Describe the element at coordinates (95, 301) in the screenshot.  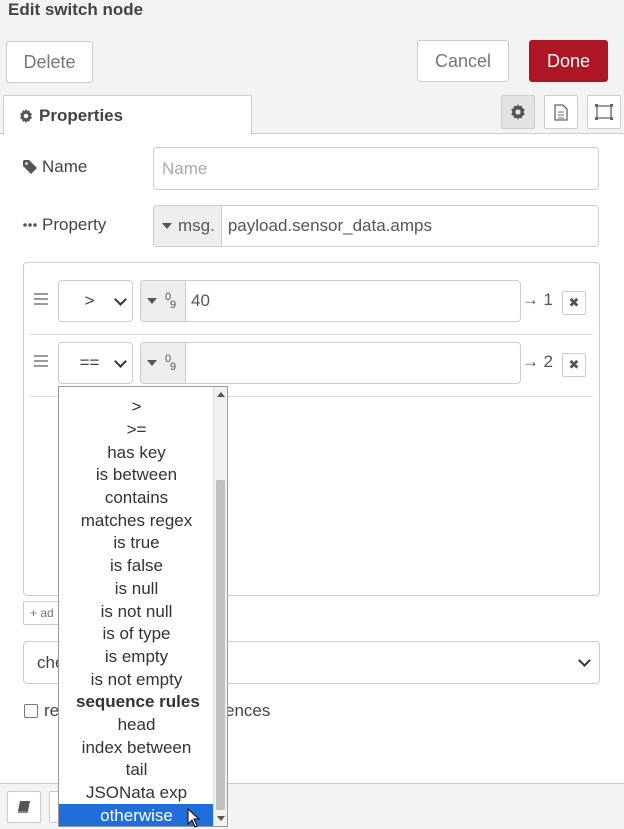
I see `operator-select: >` at that location.